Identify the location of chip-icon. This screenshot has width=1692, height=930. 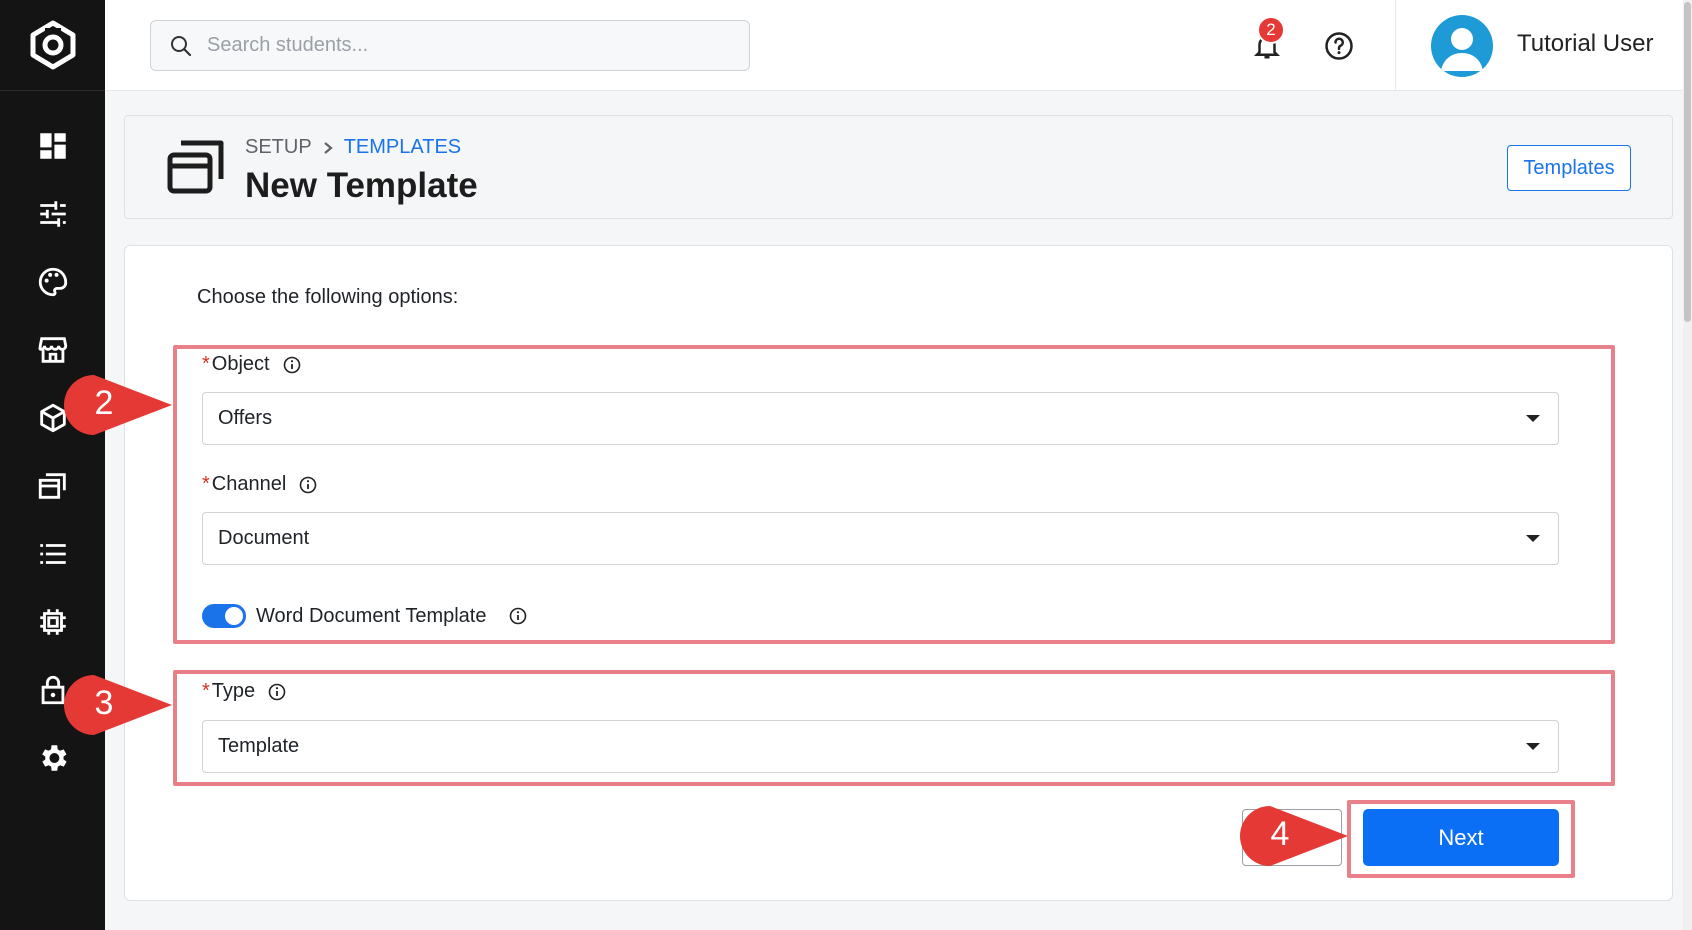
(52, 622).